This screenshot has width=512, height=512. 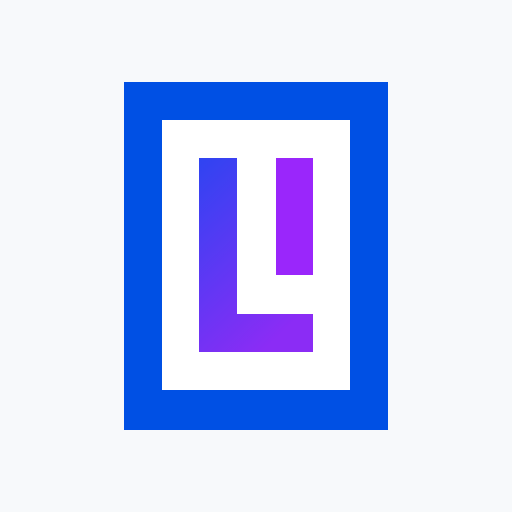 What do you see at coordinates (294, 216) in the screenshot?
I see `logo-letter-i` at bounding box center [294, 216].